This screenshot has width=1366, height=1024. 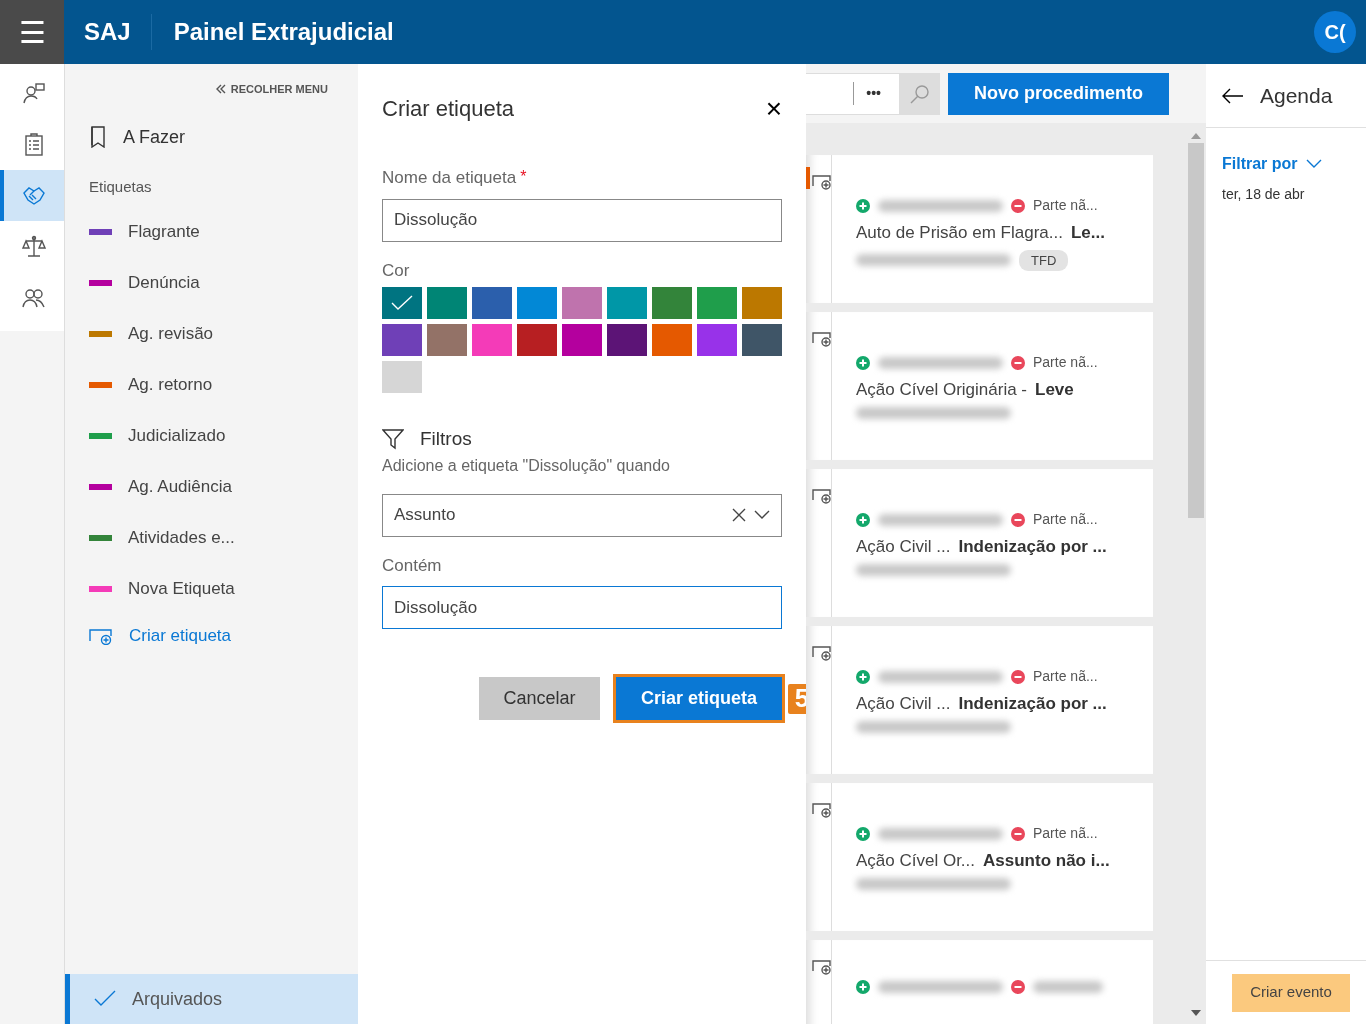 I want to click on rail-tab, so click(x=32, y=195).